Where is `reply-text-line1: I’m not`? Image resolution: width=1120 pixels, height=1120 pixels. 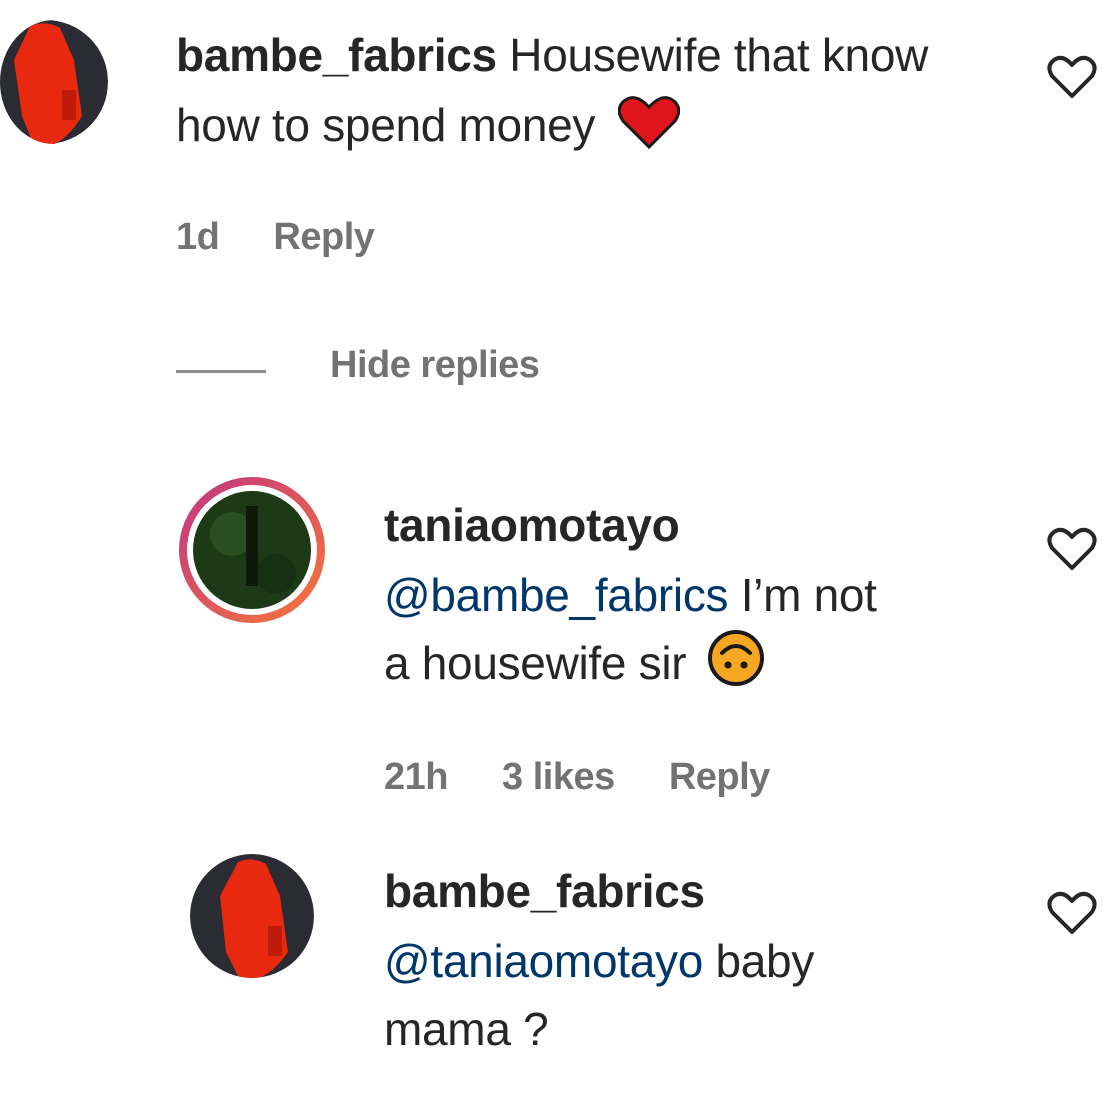 reply-text-line1: I’m not is located at coordinates (808, 595).